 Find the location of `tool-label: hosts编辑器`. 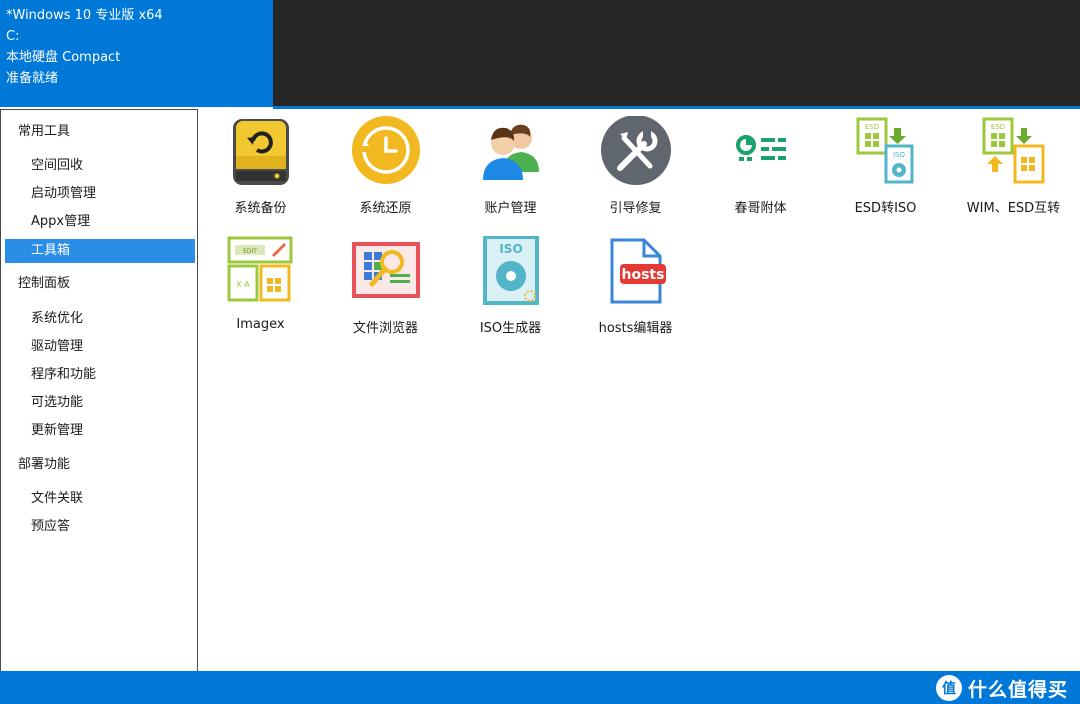

tool-label: hosts编辑器 is located at coordinates (635, 328).